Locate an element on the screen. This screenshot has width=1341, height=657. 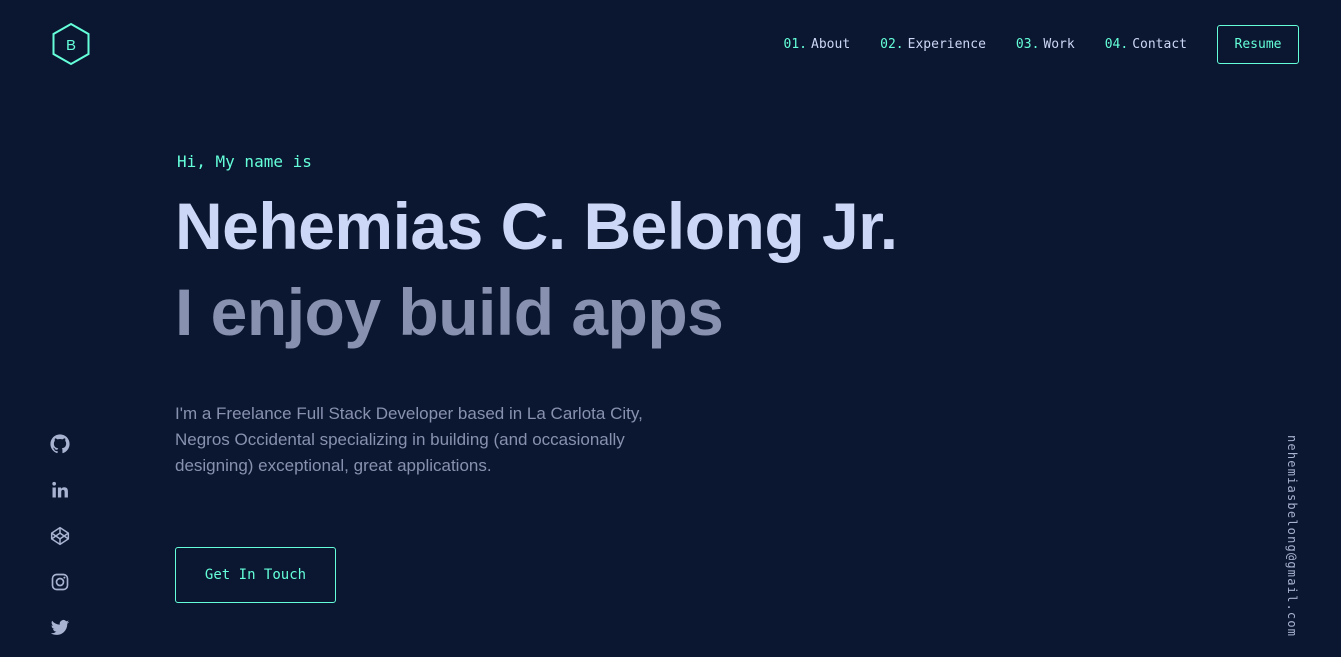
nav-item-number: 02. is located at coordinates (892, 44).